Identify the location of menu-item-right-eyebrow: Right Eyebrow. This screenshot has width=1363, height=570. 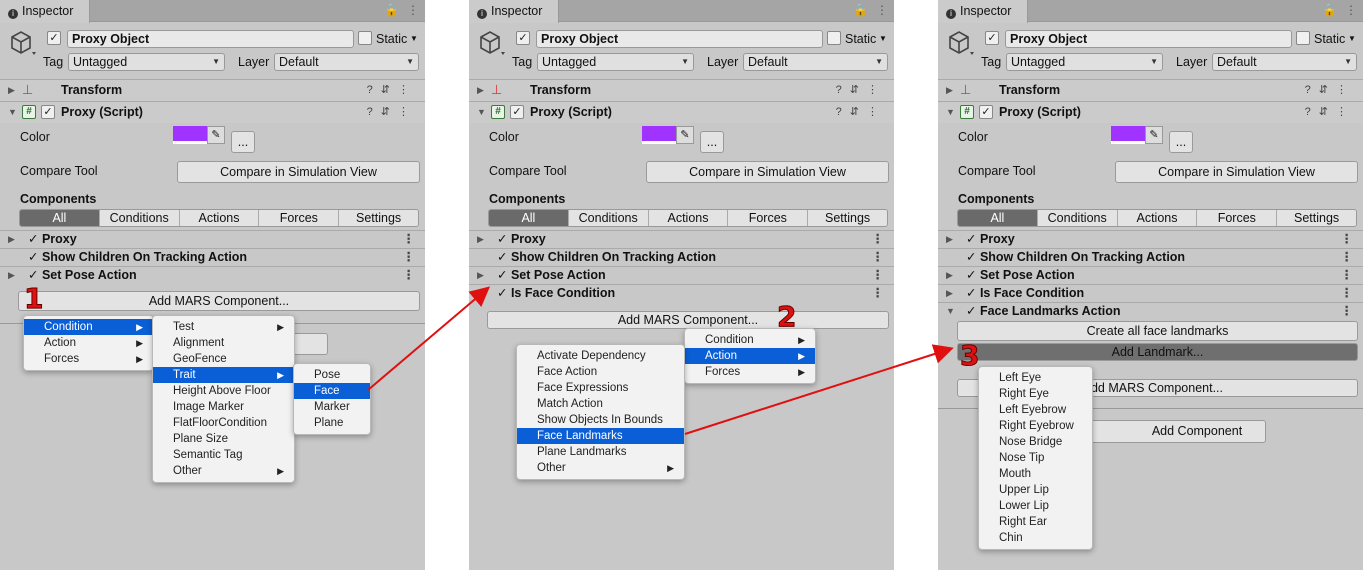
(1035, 426).